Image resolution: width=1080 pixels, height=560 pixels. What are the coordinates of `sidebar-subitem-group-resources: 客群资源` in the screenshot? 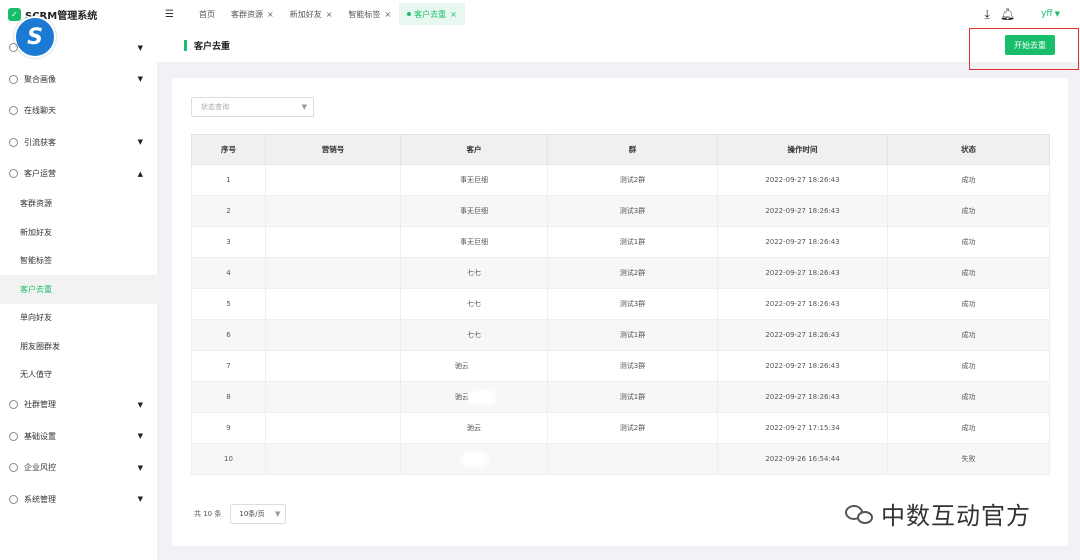 It's located at (78, 204).